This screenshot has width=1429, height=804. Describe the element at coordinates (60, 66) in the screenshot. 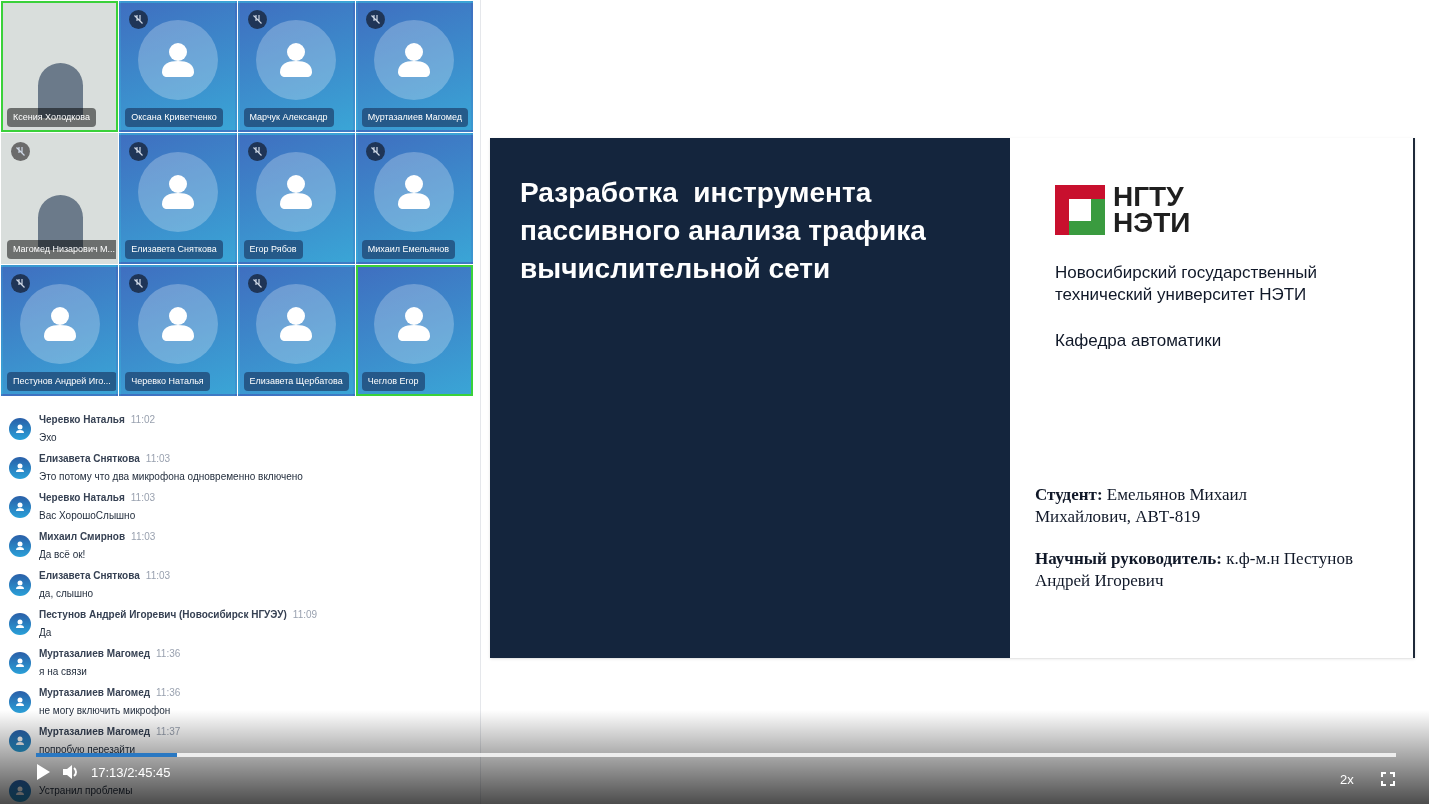

I see `participant-tile: Ксения Холодкова` at that location.